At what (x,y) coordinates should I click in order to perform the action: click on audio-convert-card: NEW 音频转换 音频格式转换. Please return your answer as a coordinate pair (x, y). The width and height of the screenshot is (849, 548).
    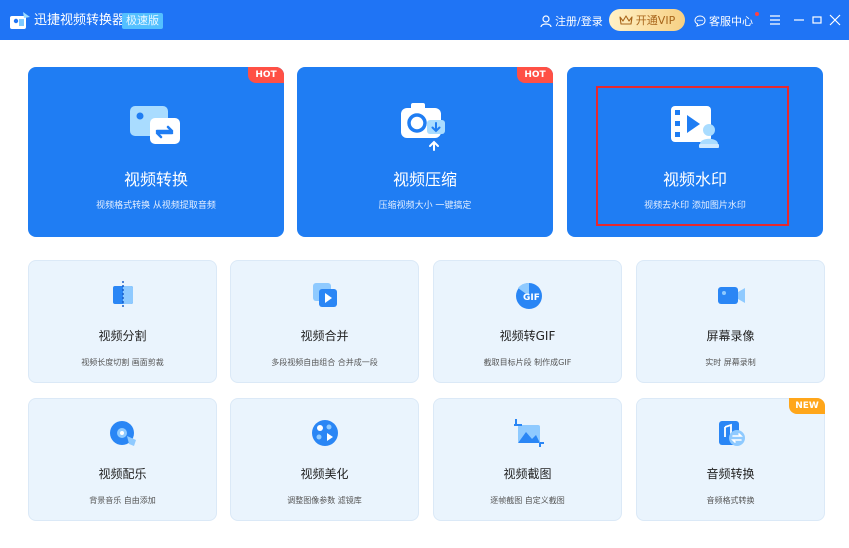
    Looking at the image, I should click on (730, 459).